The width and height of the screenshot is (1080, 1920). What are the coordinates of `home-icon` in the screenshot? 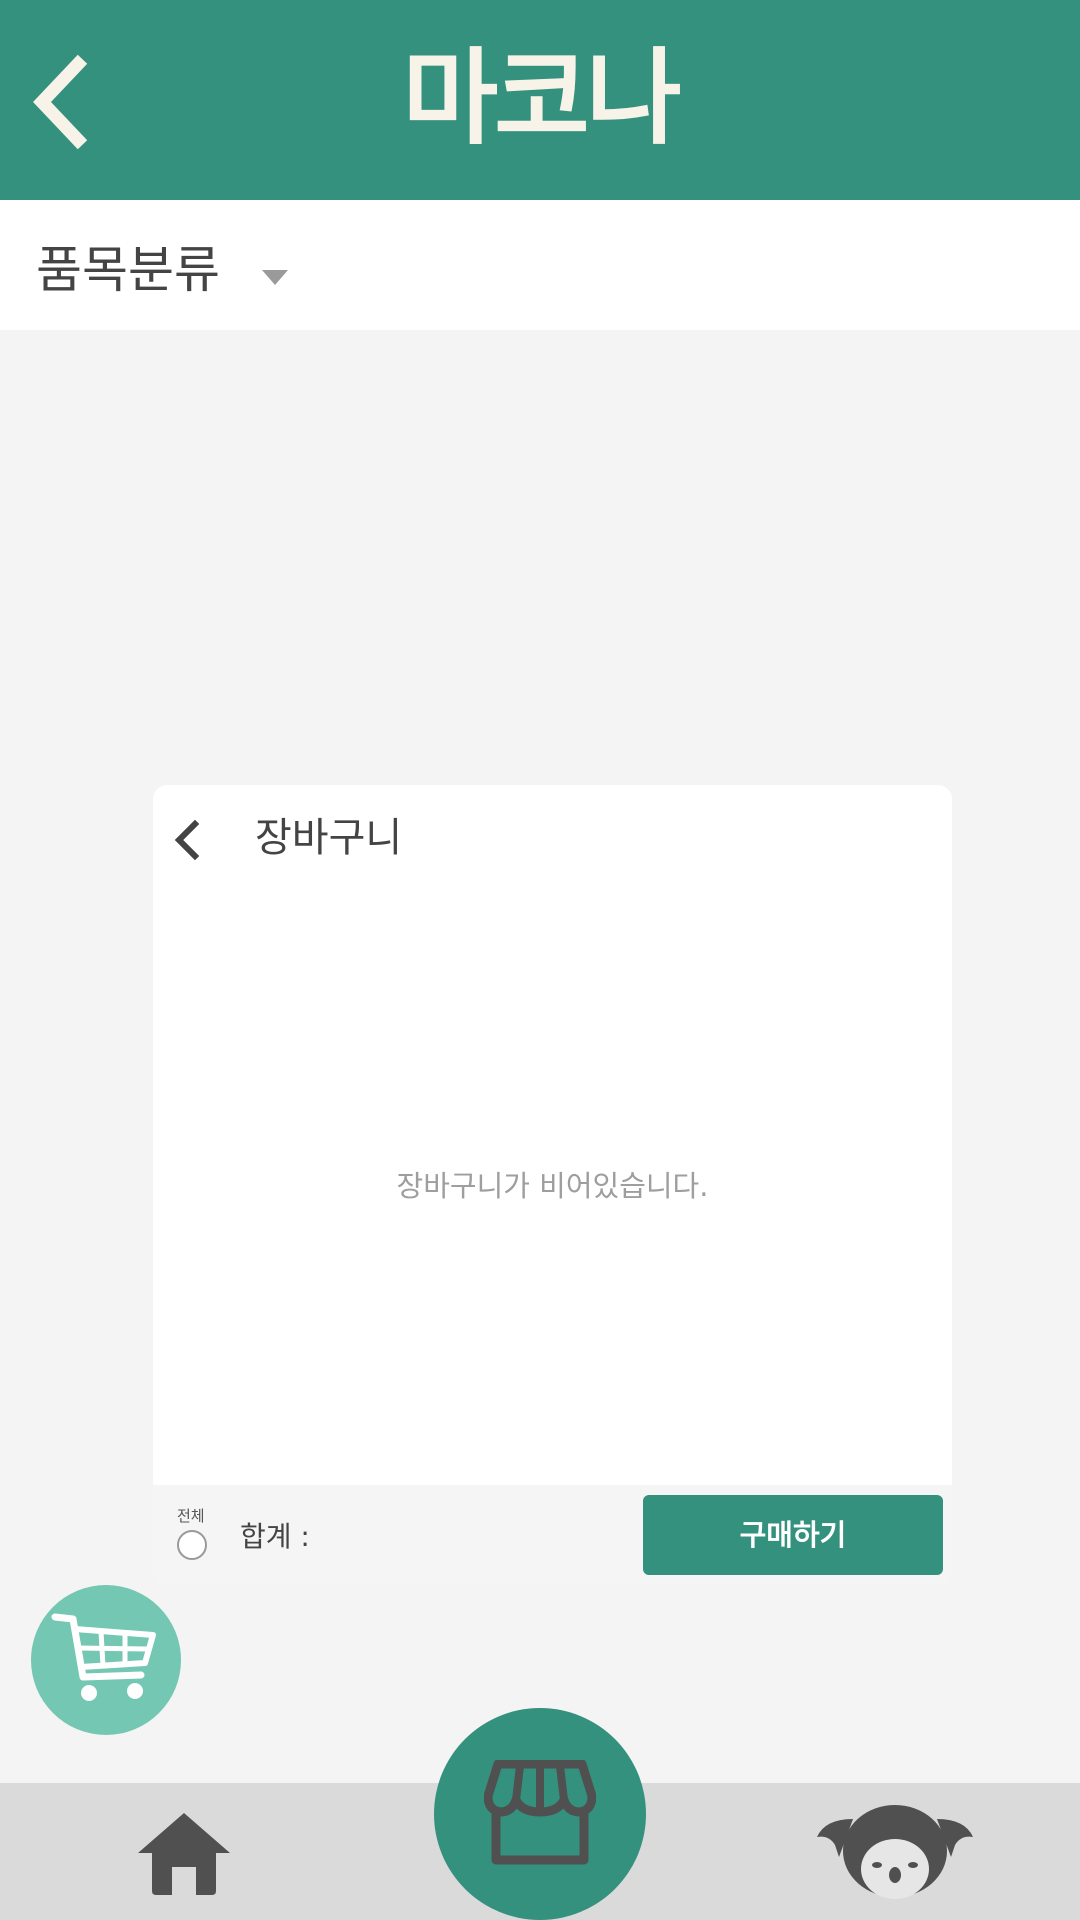 It's located at (184, 1854).